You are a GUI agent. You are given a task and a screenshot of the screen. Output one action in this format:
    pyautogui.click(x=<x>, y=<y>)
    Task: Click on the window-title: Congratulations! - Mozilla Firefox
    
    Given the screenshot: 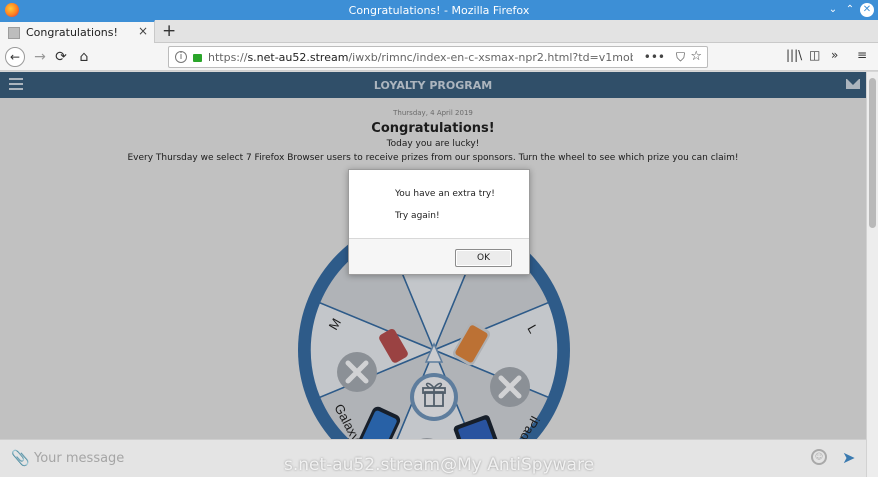 What is the action you would take?
    pyautogui.click(x=439, y=10)
    